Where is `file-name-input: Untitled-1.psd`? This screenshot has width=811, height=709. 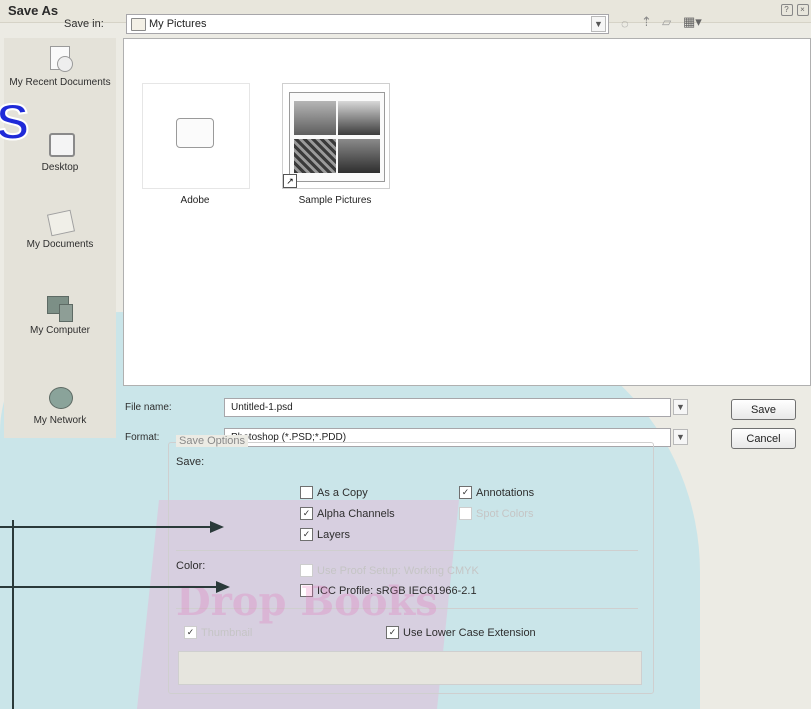
file-name-input: Untitled-1.psd is located at coordinates (447, 407).